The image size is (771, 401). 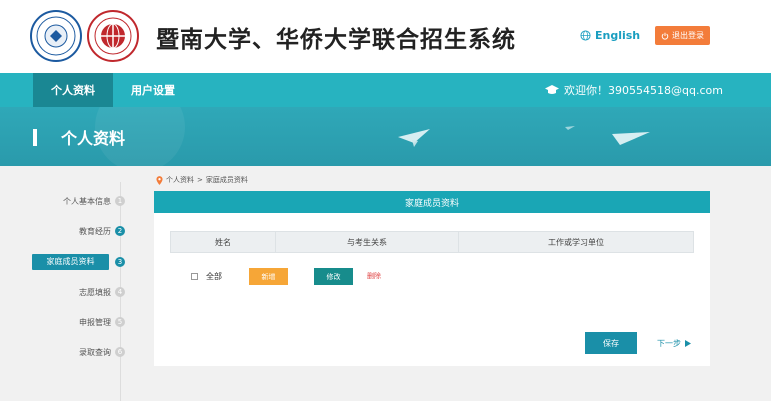 I want to click on step-number: 2, so click(x=120, y=231).